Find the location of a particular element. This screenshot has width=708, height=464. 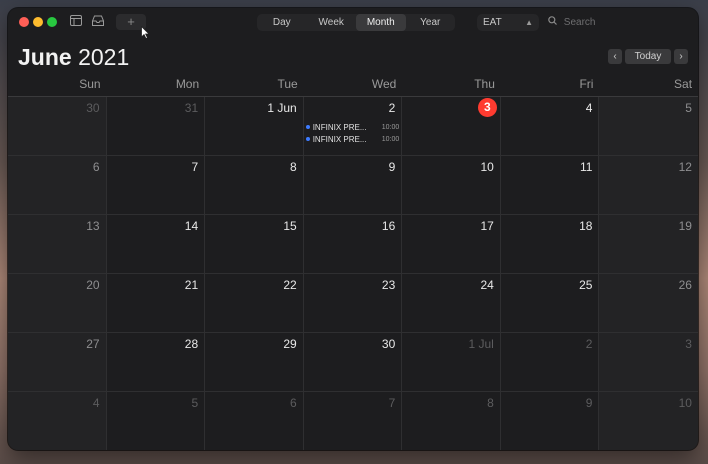

year-label: 2021 is located at coordinates (104, 57).